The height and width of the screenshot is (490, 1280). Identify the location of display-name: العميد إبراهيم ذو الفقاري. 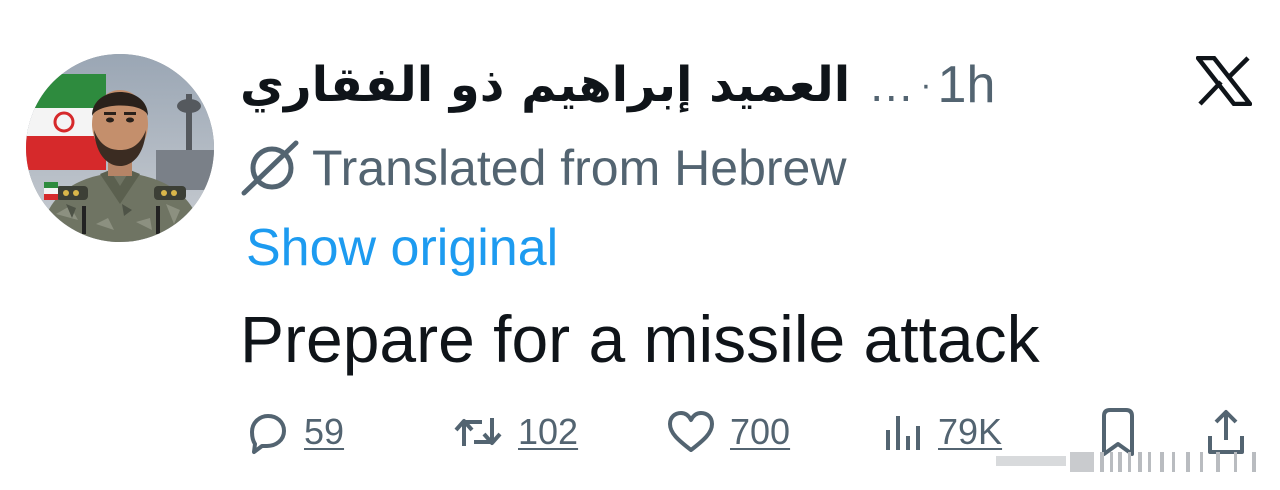
(545, 85).